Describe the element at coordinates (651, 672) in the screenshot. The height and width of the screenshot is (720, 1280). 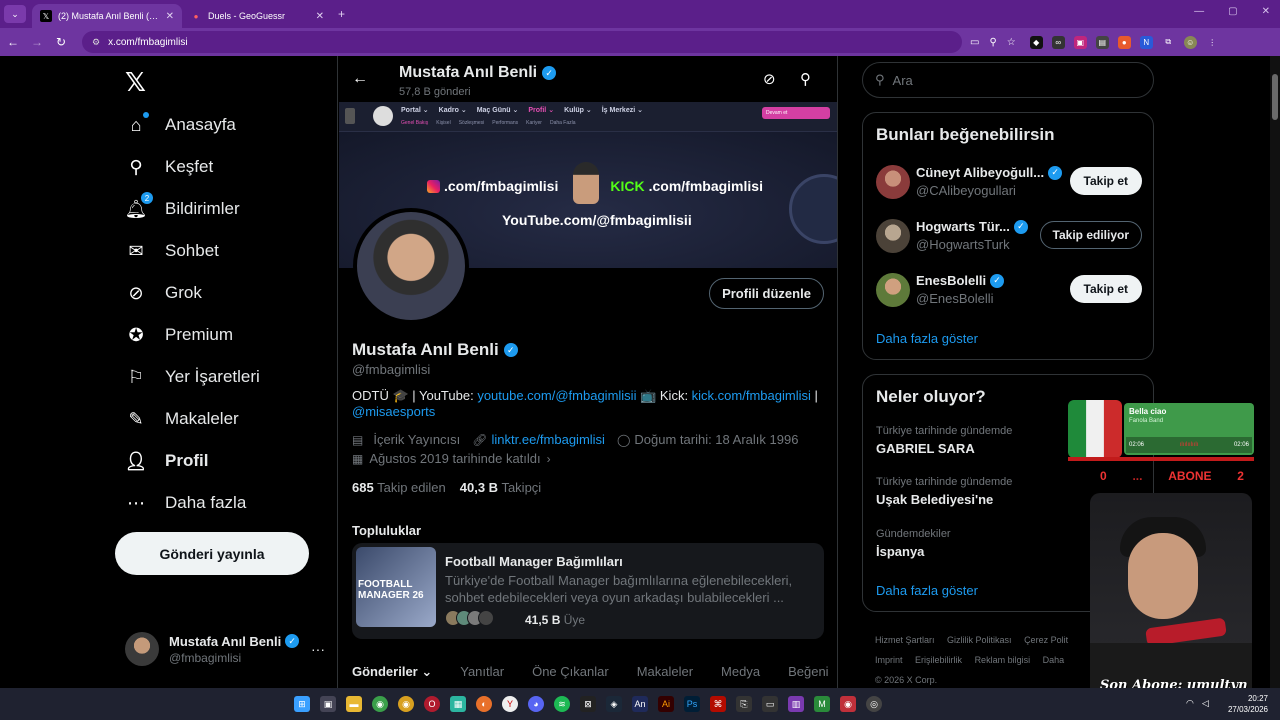
I see `tab-articles: Makaleler` at that location.